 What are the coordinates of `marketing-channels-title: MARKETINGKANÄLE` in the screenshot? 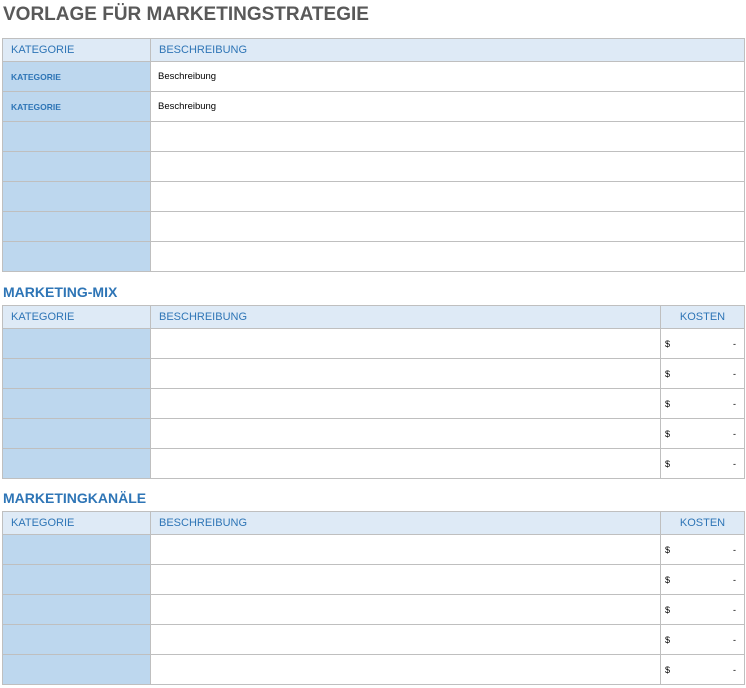 It's located at (75, 498).